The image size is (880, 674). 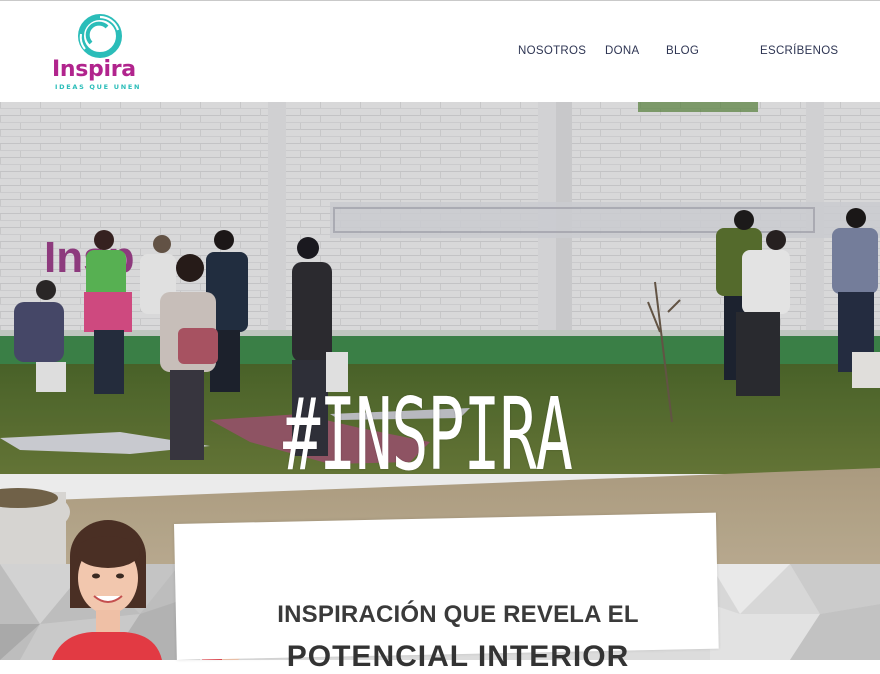 What do you see at coordinates (458, 656) in the screenshot?
I see `intro-heading-line-2: POTENCIAL INTERIOR` at bounding box center [458, 656].